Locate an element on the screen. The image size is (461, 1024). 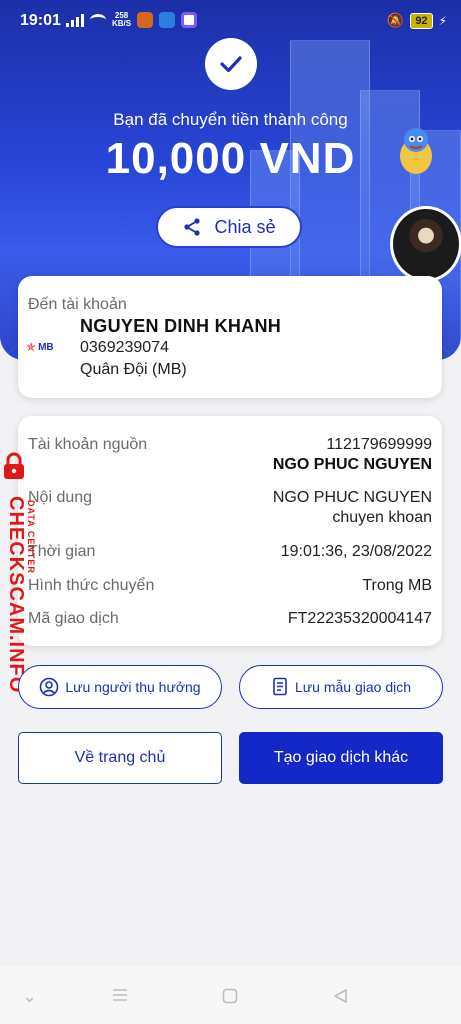
save-template-button: Lưu mẫu giao dịch is located at coordinates (341, 687).